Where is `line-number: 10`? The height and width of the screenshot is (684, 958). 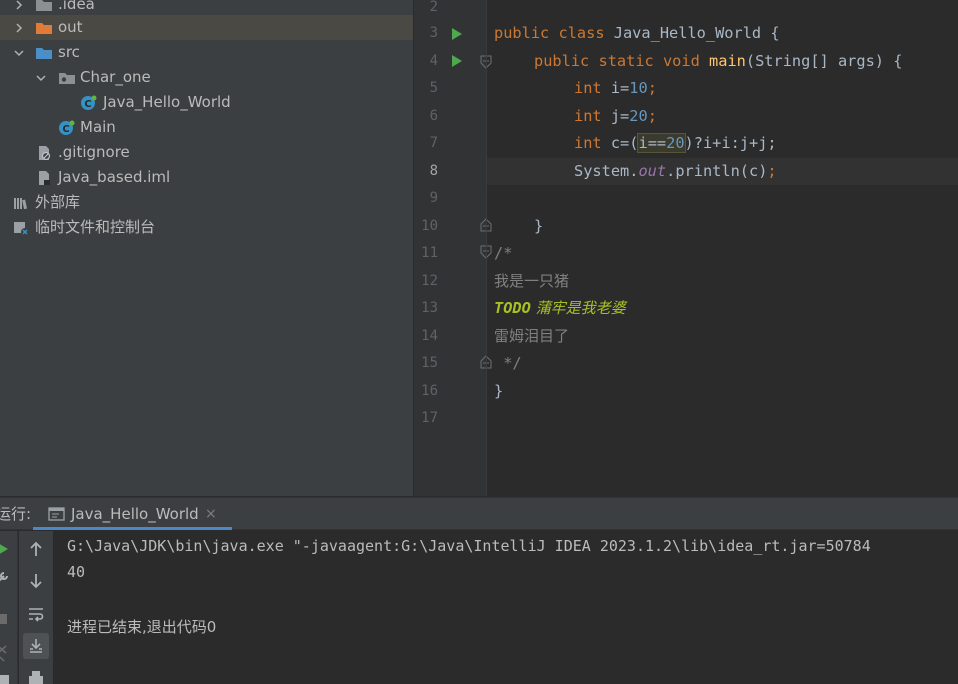
line-number: 10 is located at coordinates (429, 226).